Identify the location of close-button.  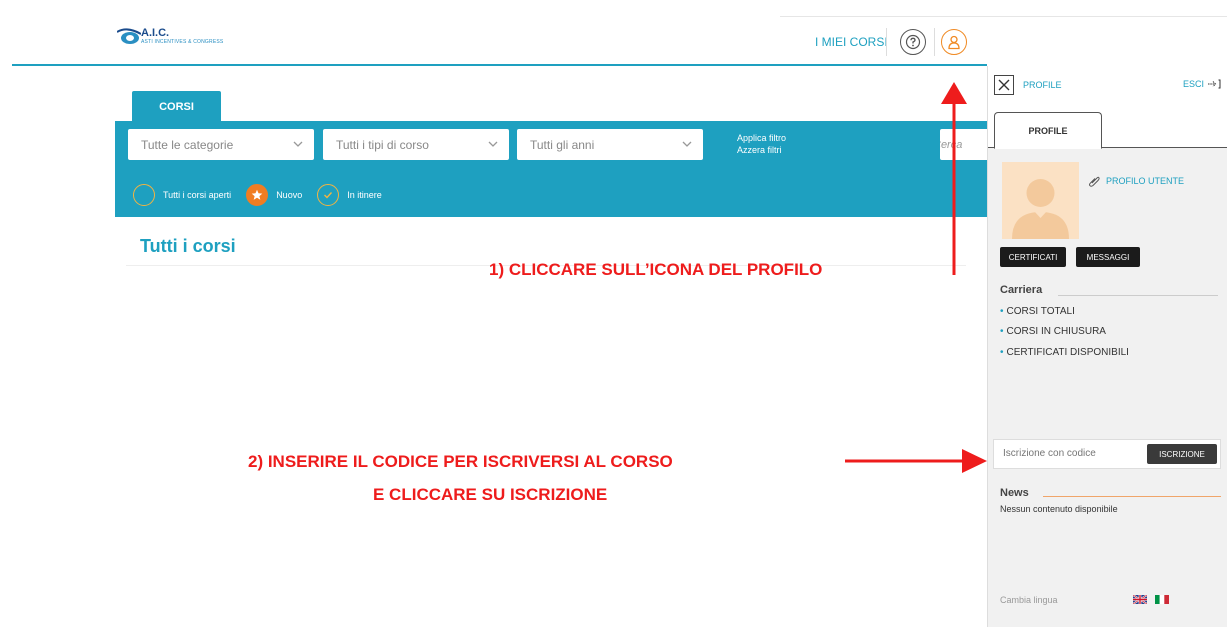
(1004, 85).